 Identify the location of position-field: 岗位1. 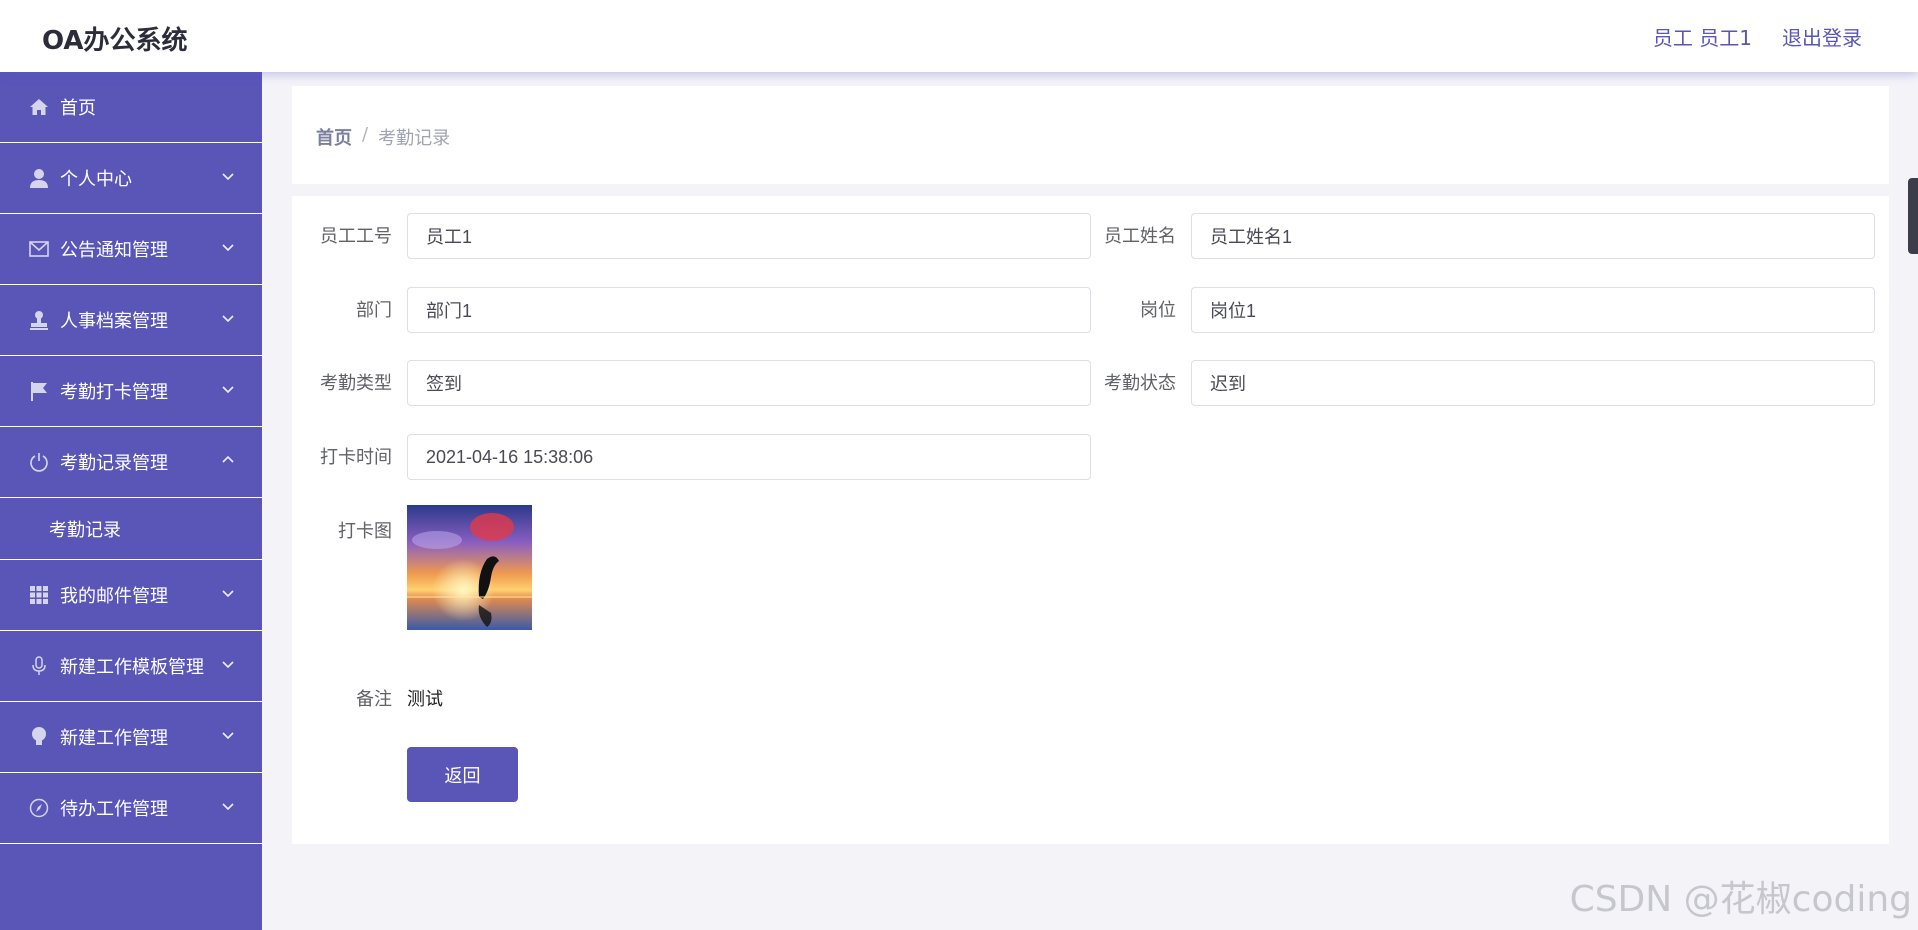
(1533, 310).